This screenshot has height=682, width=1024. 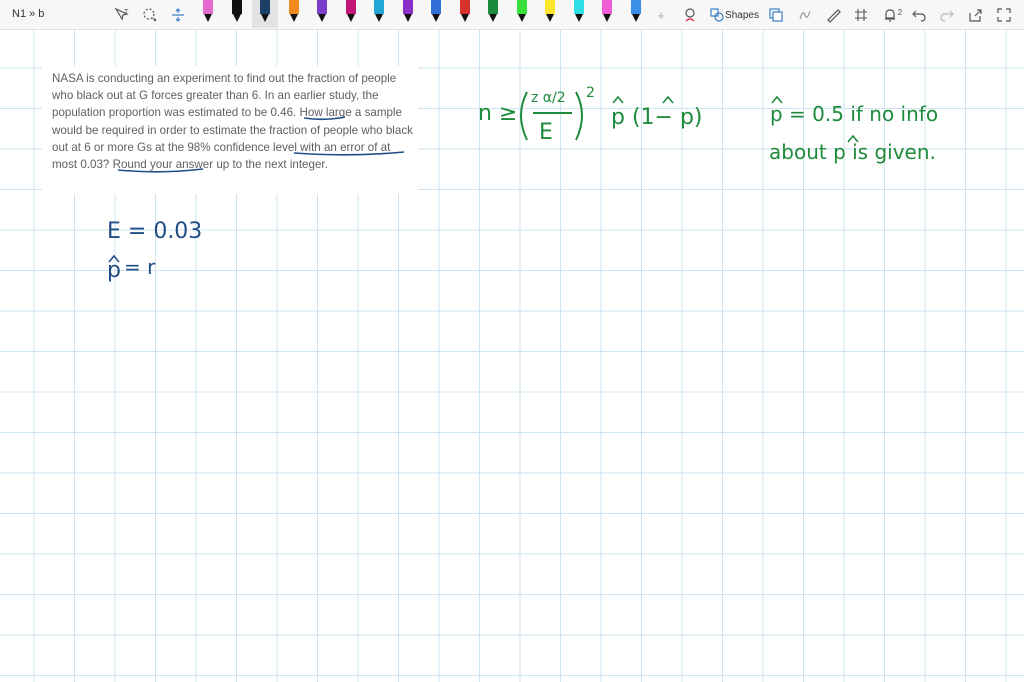 I want to click on pen-red-icon, so click(x=465, y=14).